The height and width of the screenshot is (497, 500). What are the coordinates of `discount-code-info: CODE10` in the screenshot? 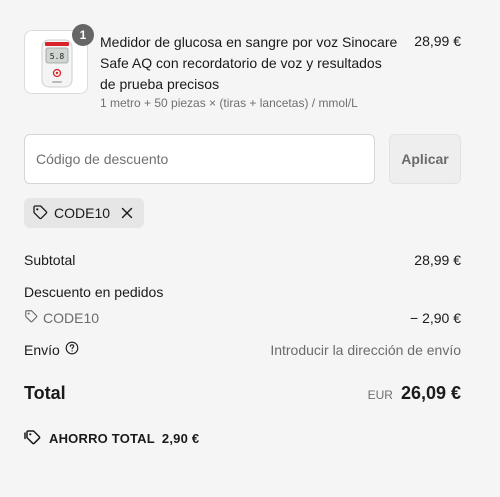 It's located at (61, 317).